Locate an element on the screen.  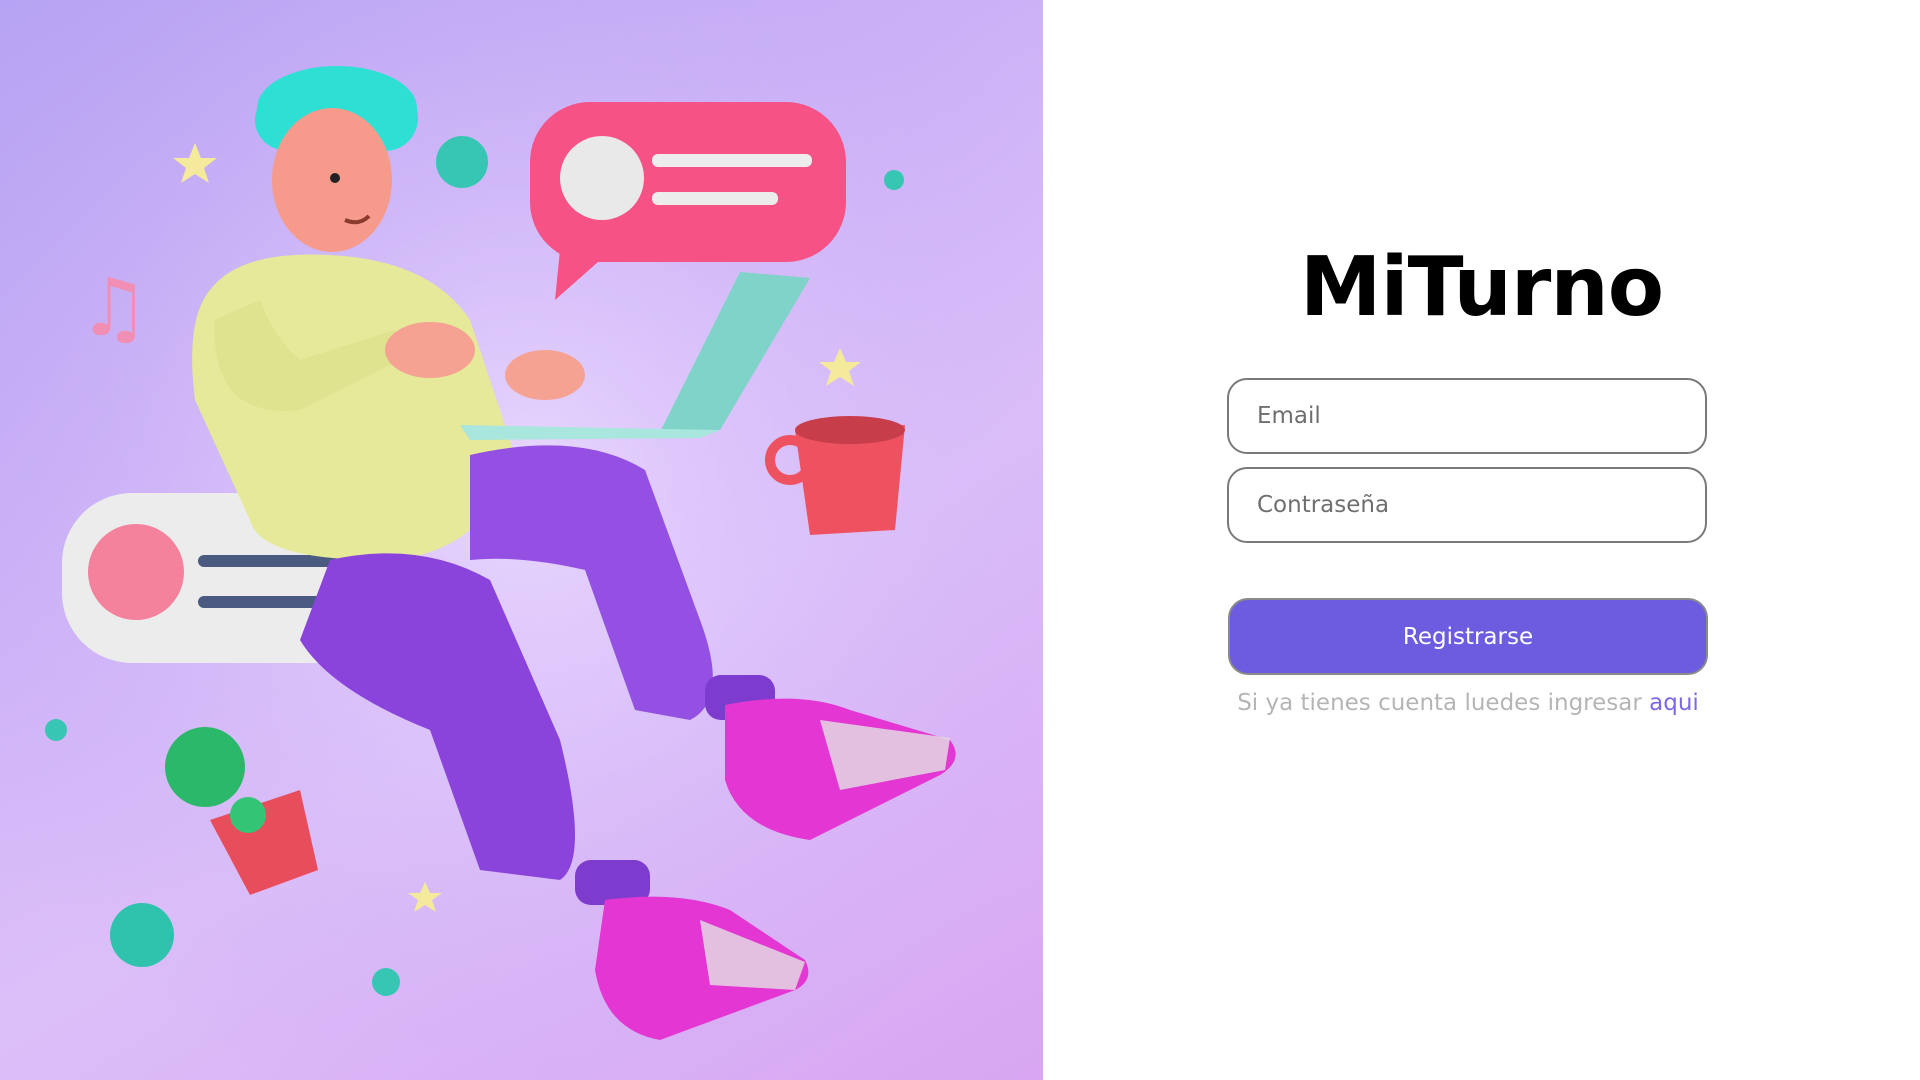
login-link: aqui is located at coordinates (1674, 703).